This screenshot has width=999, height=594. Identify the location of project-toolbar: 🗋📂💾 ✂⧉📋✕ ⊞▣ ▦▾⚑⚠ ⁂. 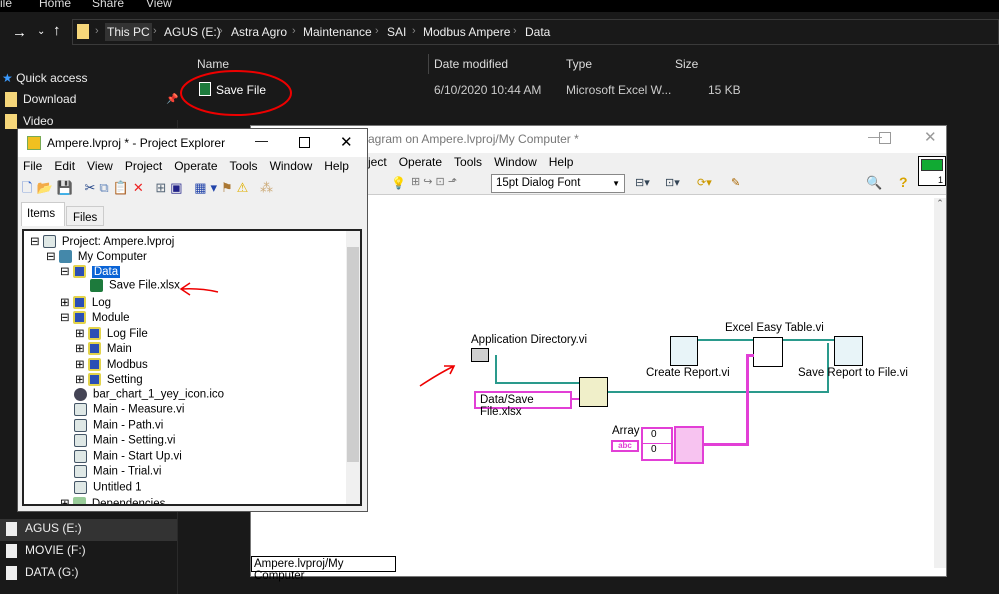
(149, 190).